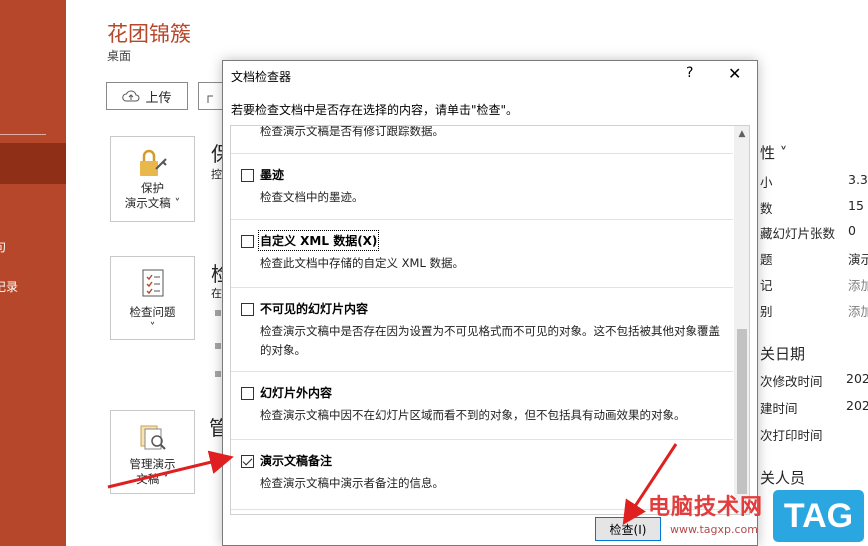 The height and width of the screenshot is (546, 868). I want to click on date-label: 建时间, so click(779, 408).